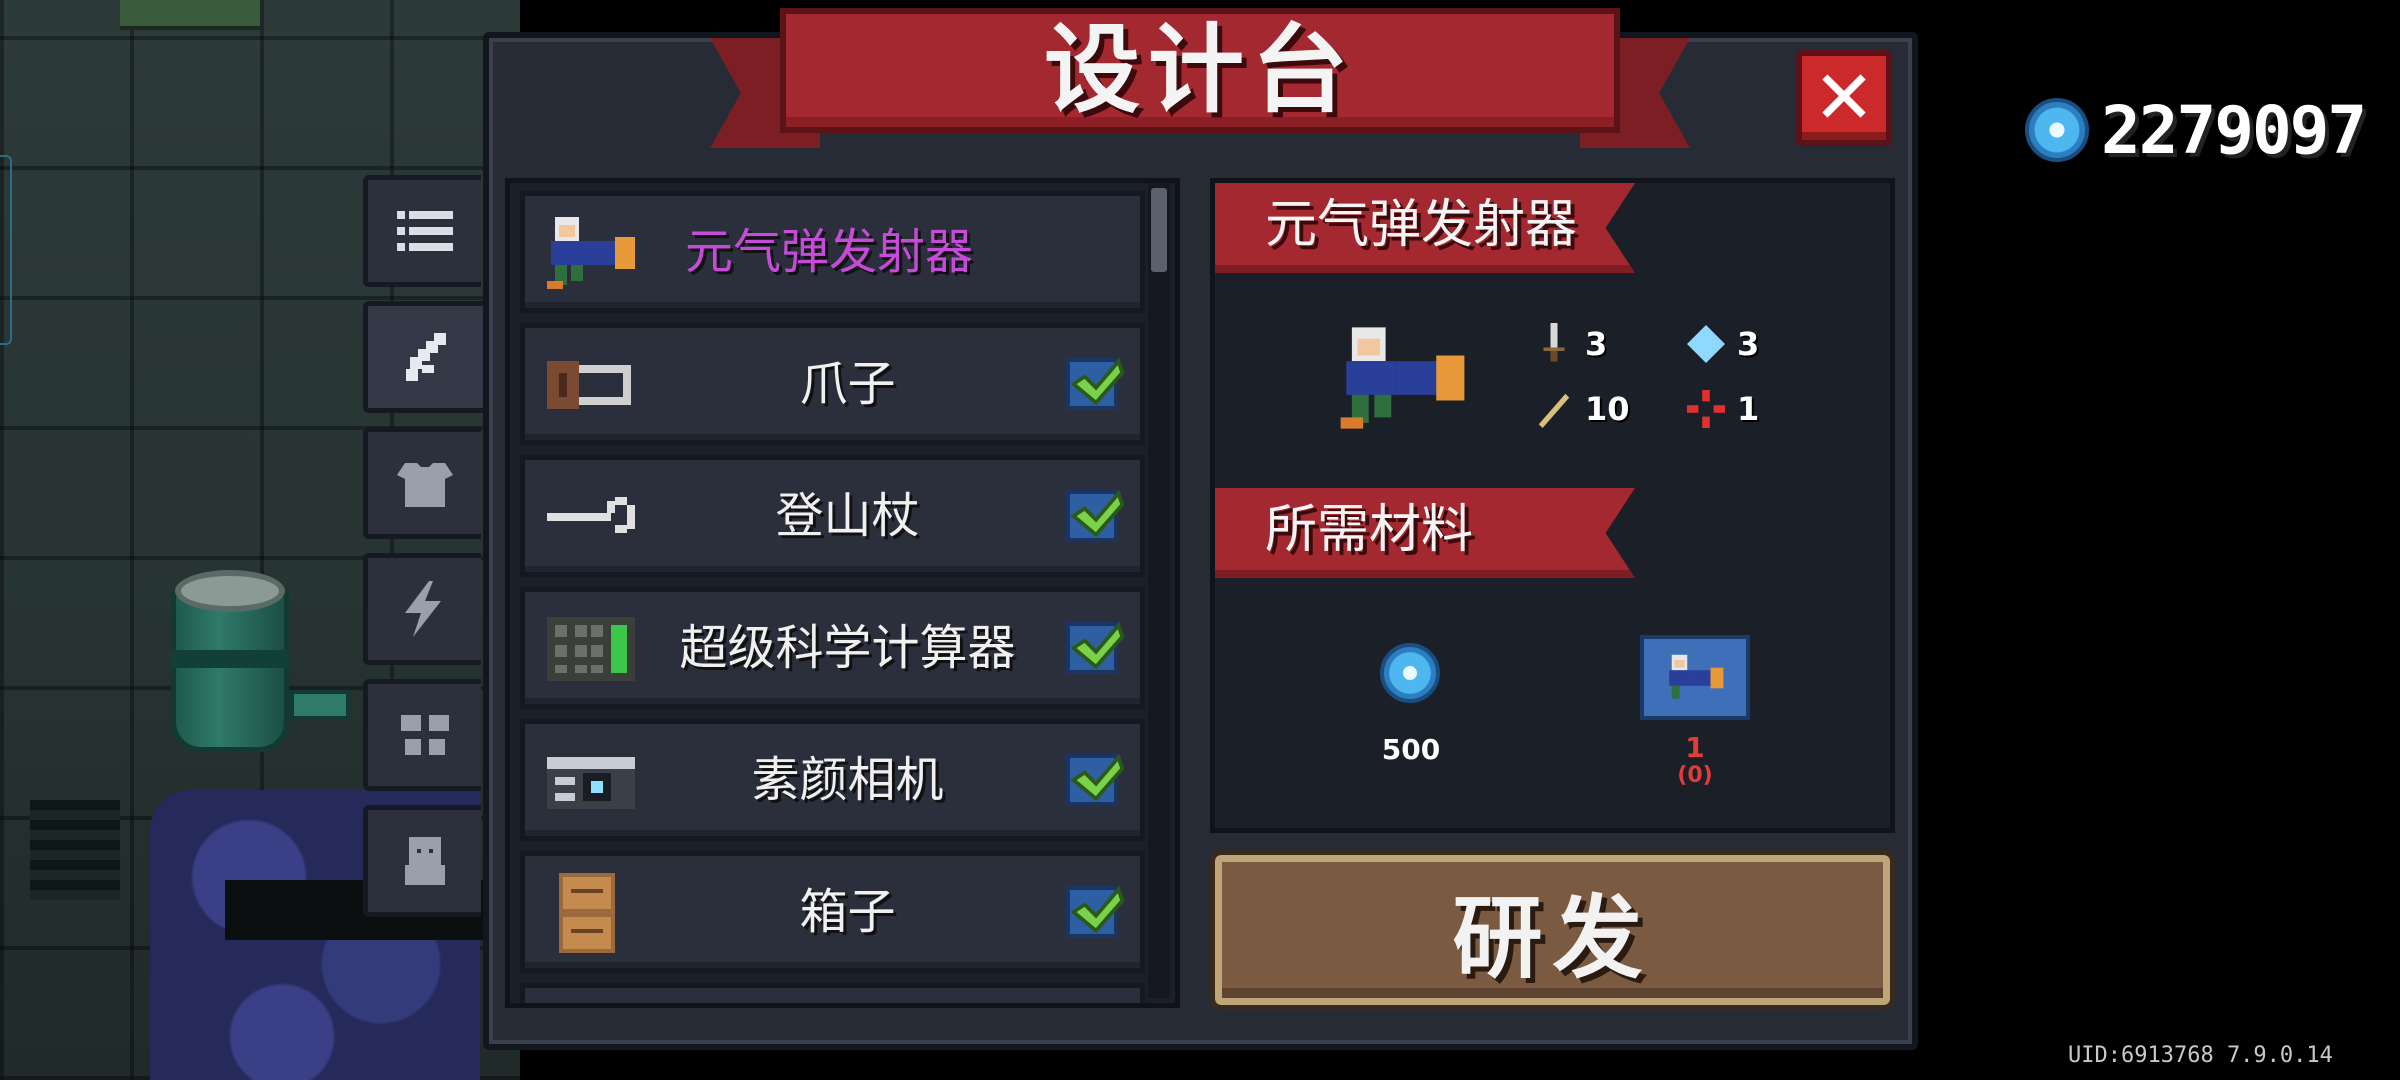  I want to click on stat-crit: 10, so click(1582, 409).